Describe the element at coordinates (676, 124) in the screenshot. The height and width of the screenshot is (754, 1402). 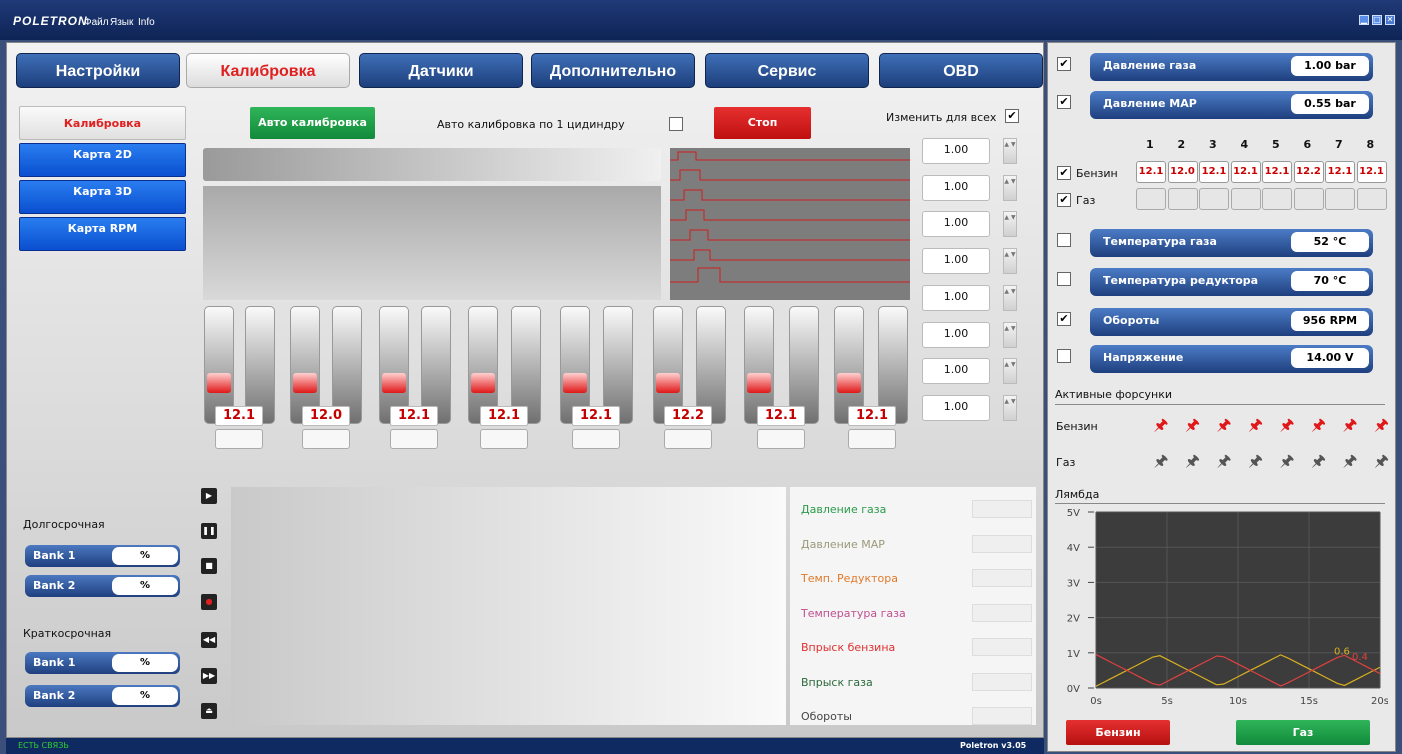
I see `auto-calib-one-checkbox` at that location.